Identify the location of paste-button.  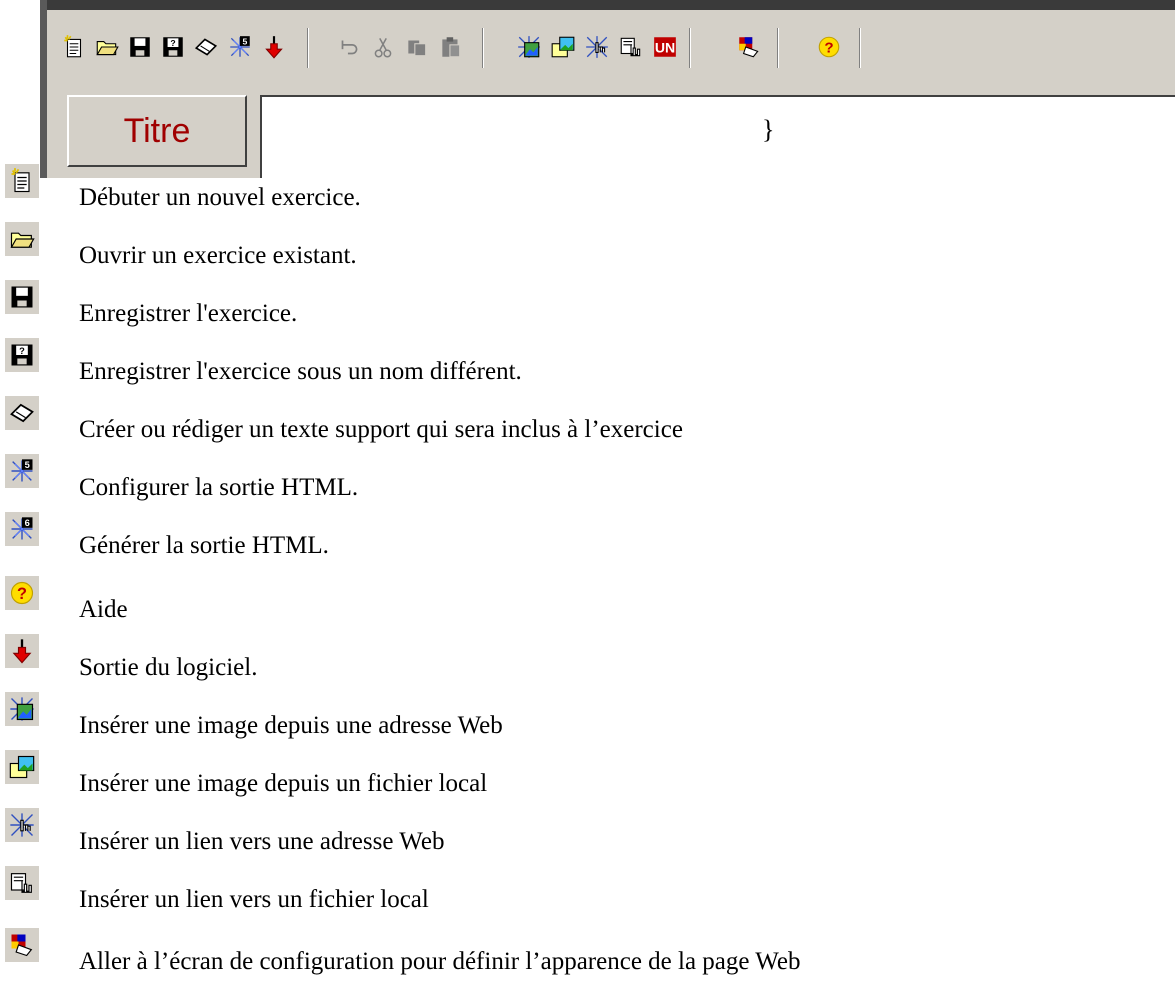
(451, 47).